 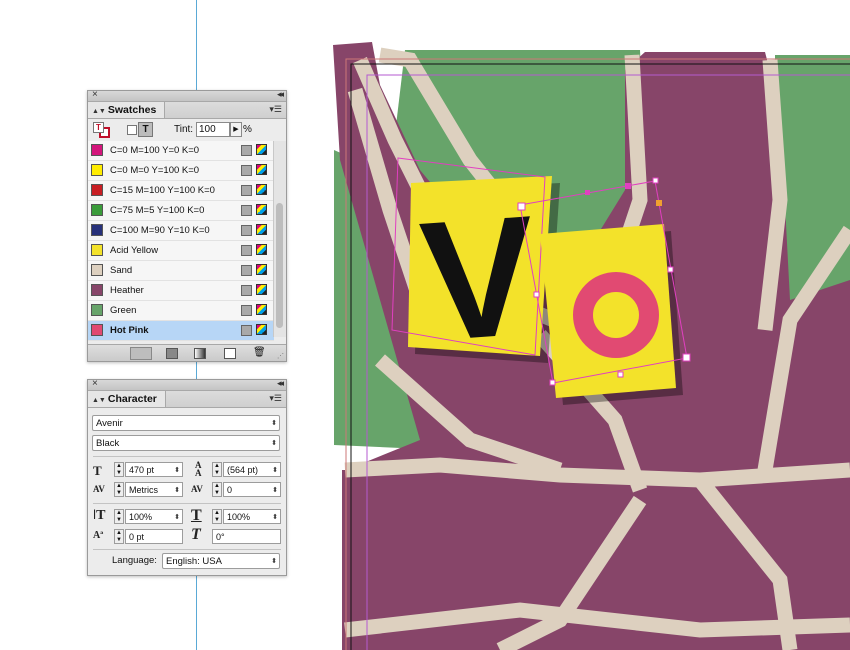 What do you see at coordinates (246, 536) in the screenshot?
I see `skew-field: 0°` at bounding box center [246, 536].